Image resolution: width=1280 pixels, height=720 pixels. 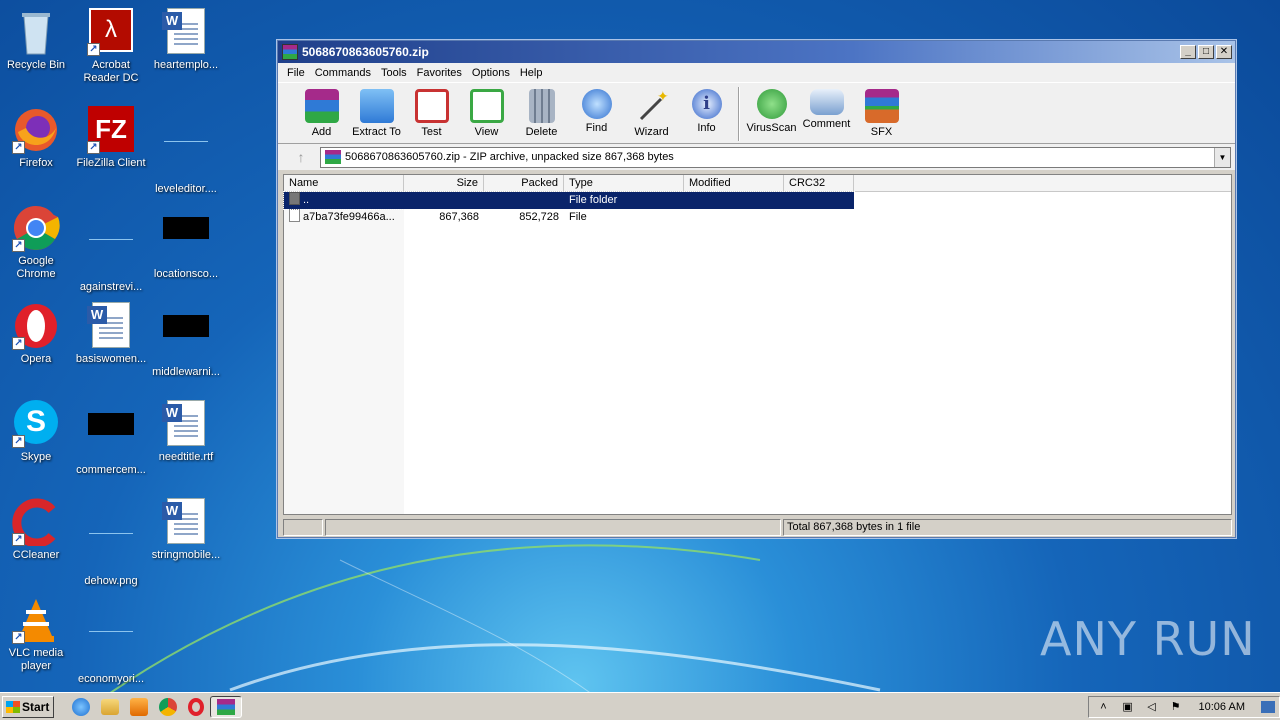 I want to click on acrobat-reader-icon: λ ↗, so click(x=111, y=32).